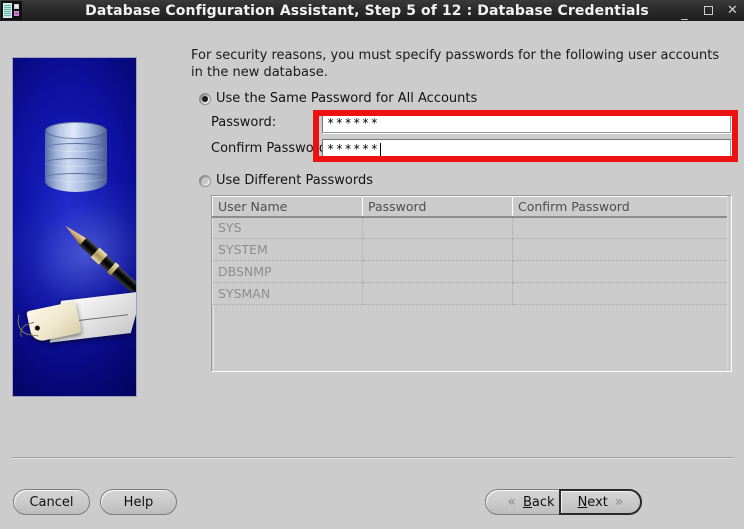 This screenshot has height=529, width=744. Describe the element at coordinates (295, 180) in the screenshot. I see `radio-label-different-passwords: Use Different Passwords` at that location.